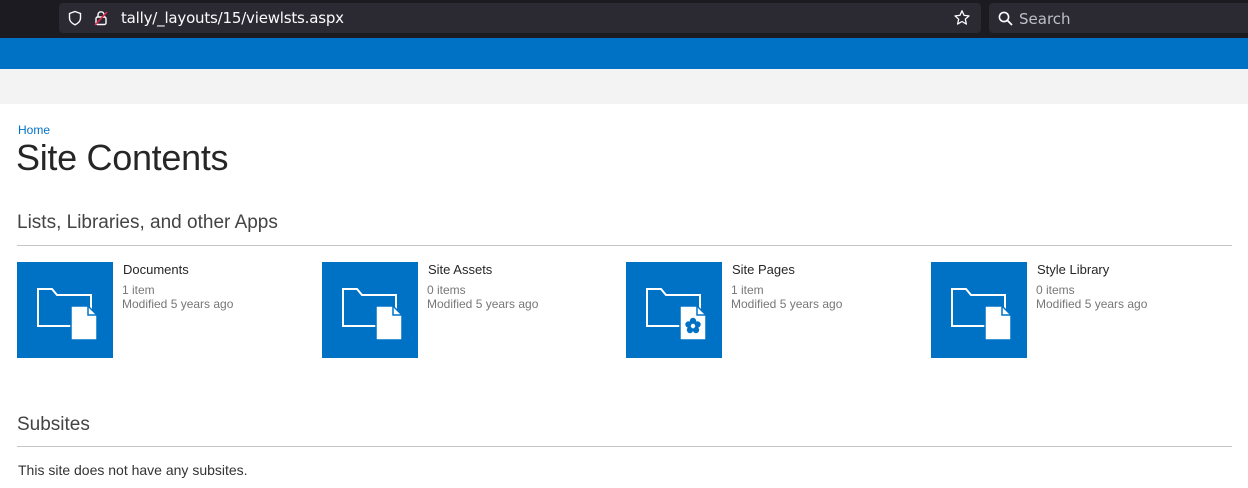  What do you see at coordinates (133, 470) in the screenshot?
I see `no-subsites-message: This site does not have any subsites.` at bounding box center [133, 470].